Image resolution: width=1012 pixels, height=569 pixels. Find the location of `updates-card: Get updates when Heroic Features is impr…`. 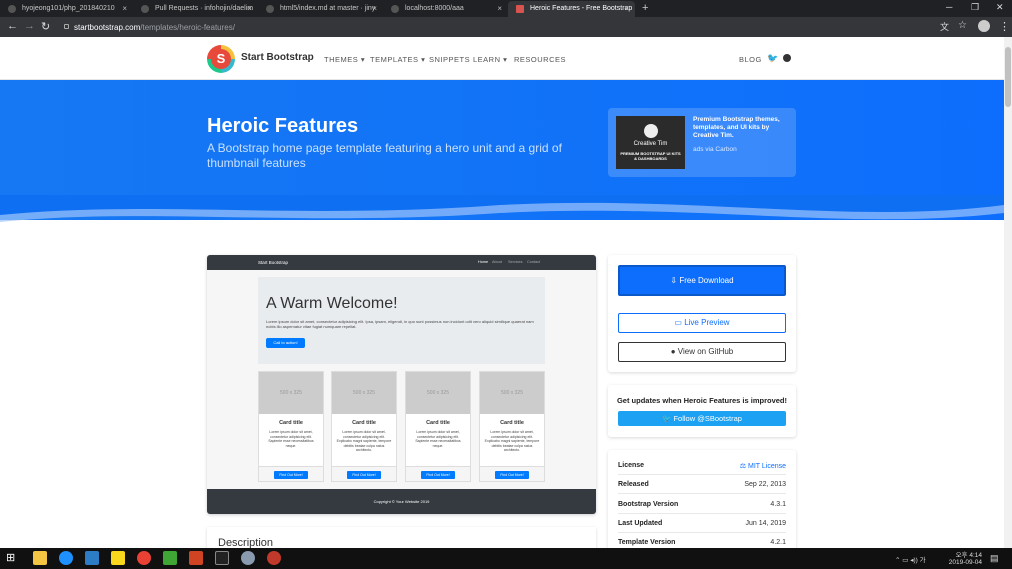

updates-card: Get updates when Heroic Features is impr… is located at coordinates (702, 411).